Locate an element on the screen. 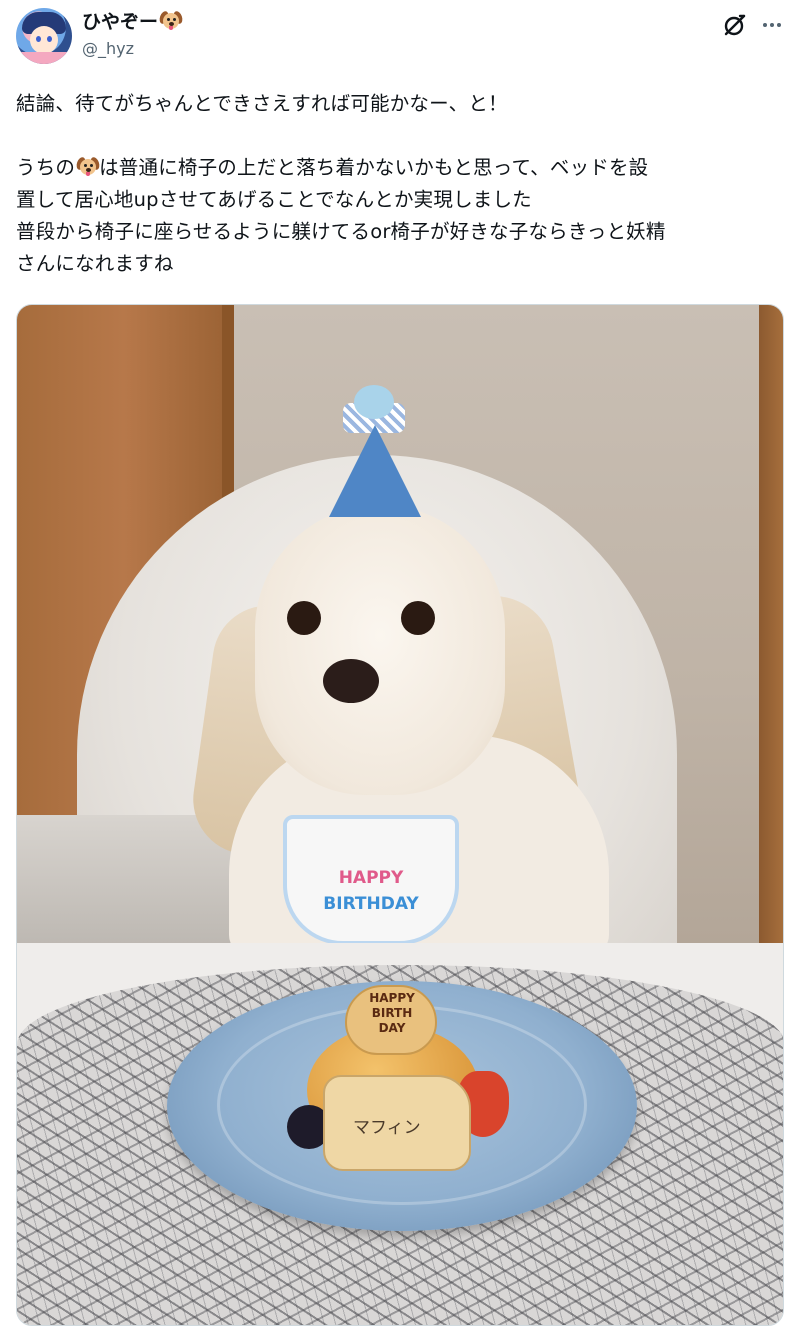 This screenshot has height=1330, width=800. dog-cookie-text: マフィン is located at coordinates (387, 1128).